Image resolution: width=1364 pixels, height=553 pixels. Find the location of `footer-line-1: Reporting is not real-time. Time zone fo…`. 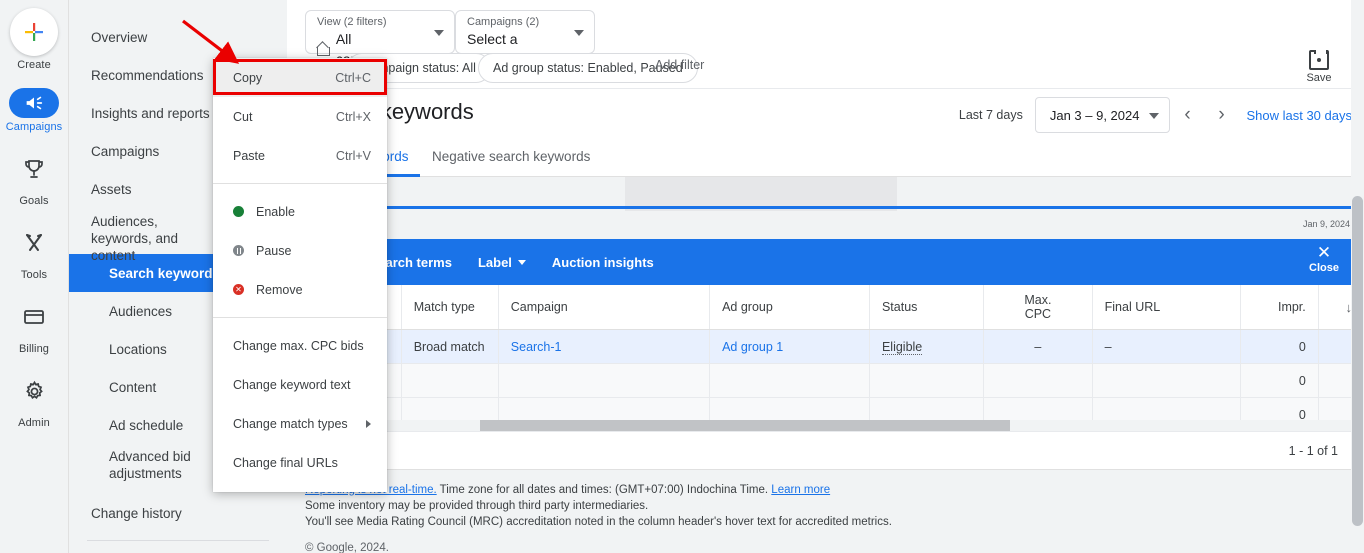

footer-line-1: Reporting is not real-time. Time zone fo… is located at coordinates (834, 490).